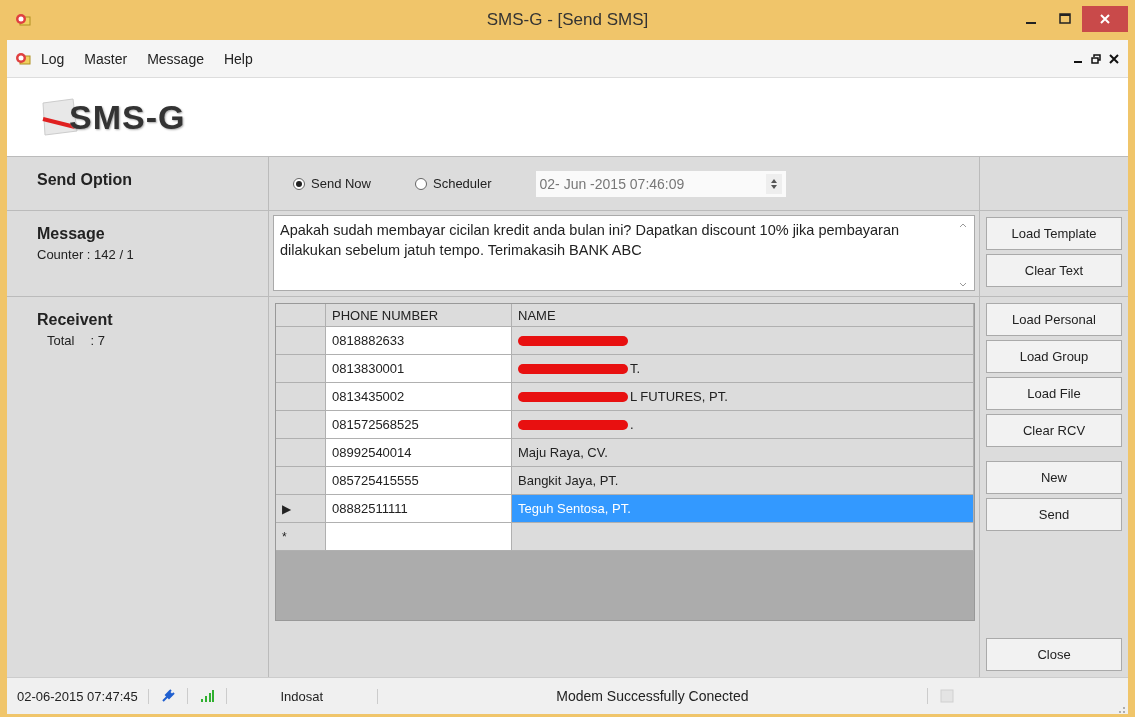 The height and width of the screenshot is (717, 1135). What do you see at coordinates (53, 58) in the screenshot?
I see `menu-item: Log` at bounding box center [53, 58].